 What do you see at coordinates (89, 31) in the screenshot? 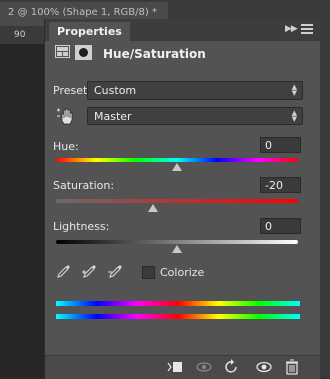
I see `tab-properties: Properties` at bounding box center [89, 31].